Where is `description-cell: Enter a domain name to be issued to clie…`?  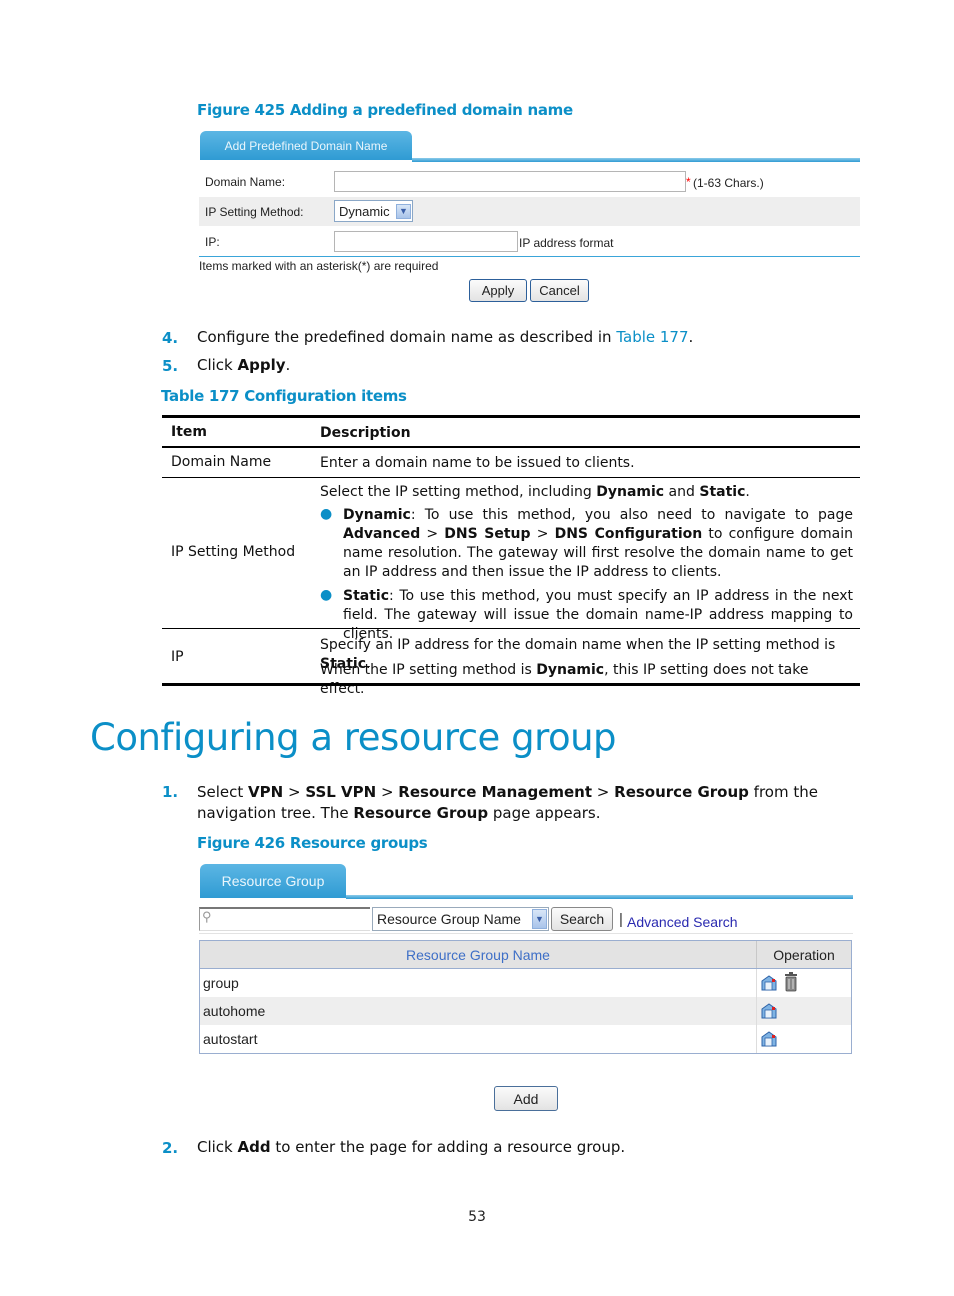 description-cell: Enter a domain name to be issued to clie… is located at coordinates (477, 463).